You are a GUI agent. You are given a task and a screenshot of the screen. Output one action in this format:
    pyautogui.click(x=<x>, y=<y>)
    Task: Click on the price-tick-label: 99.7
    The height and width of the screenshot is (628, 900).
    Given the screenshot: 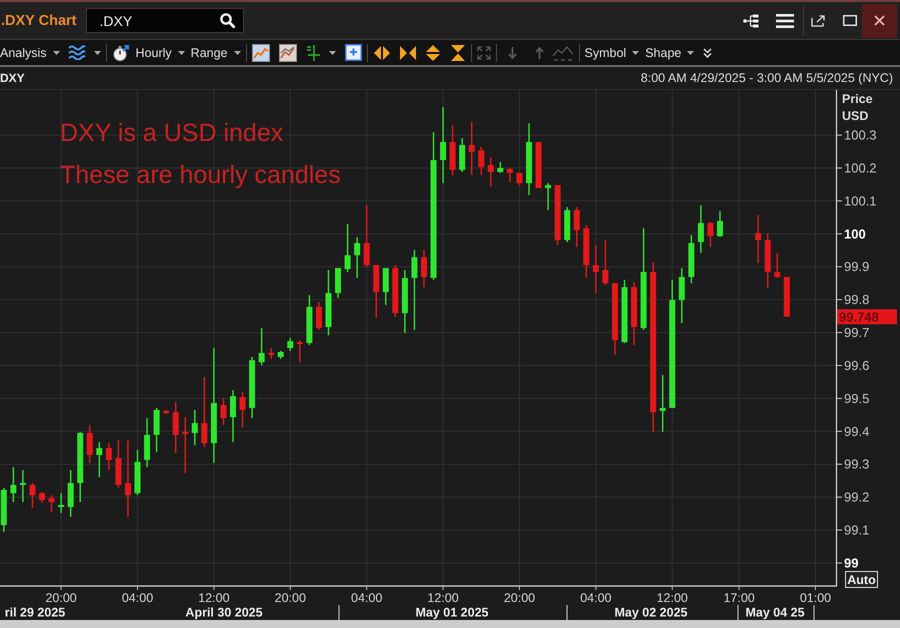 What is the action you would take?
    pyautogui.click(x=857, y=332)
    